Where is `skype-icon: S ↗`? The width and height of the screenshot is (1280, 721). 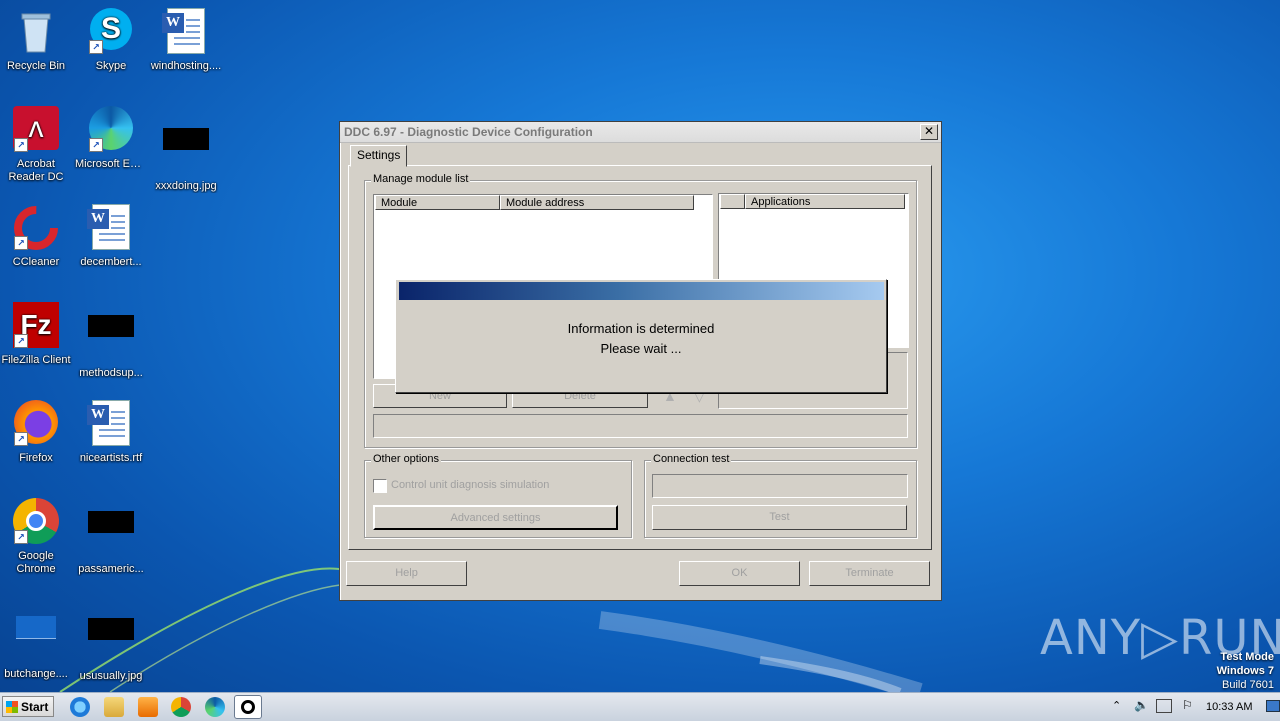 skype-icon: S ↗ is located at coordinates (111, 32).